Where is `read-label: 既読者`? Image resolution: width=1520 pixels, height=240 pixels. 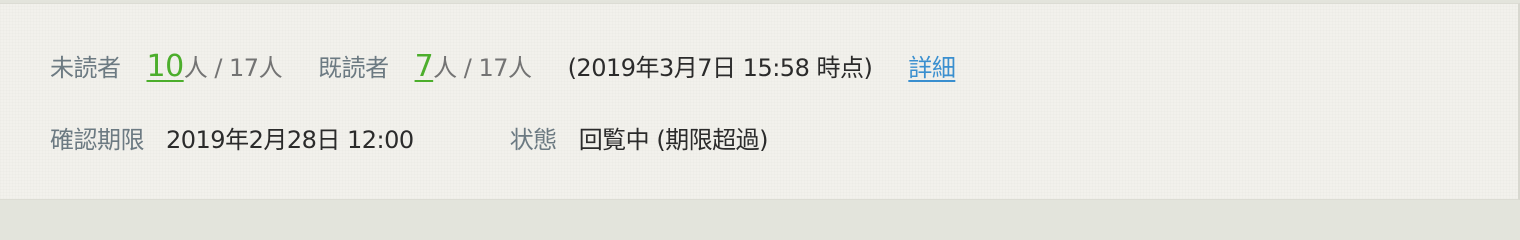
read-label: 既読者 is located at coordinates (353, 68).